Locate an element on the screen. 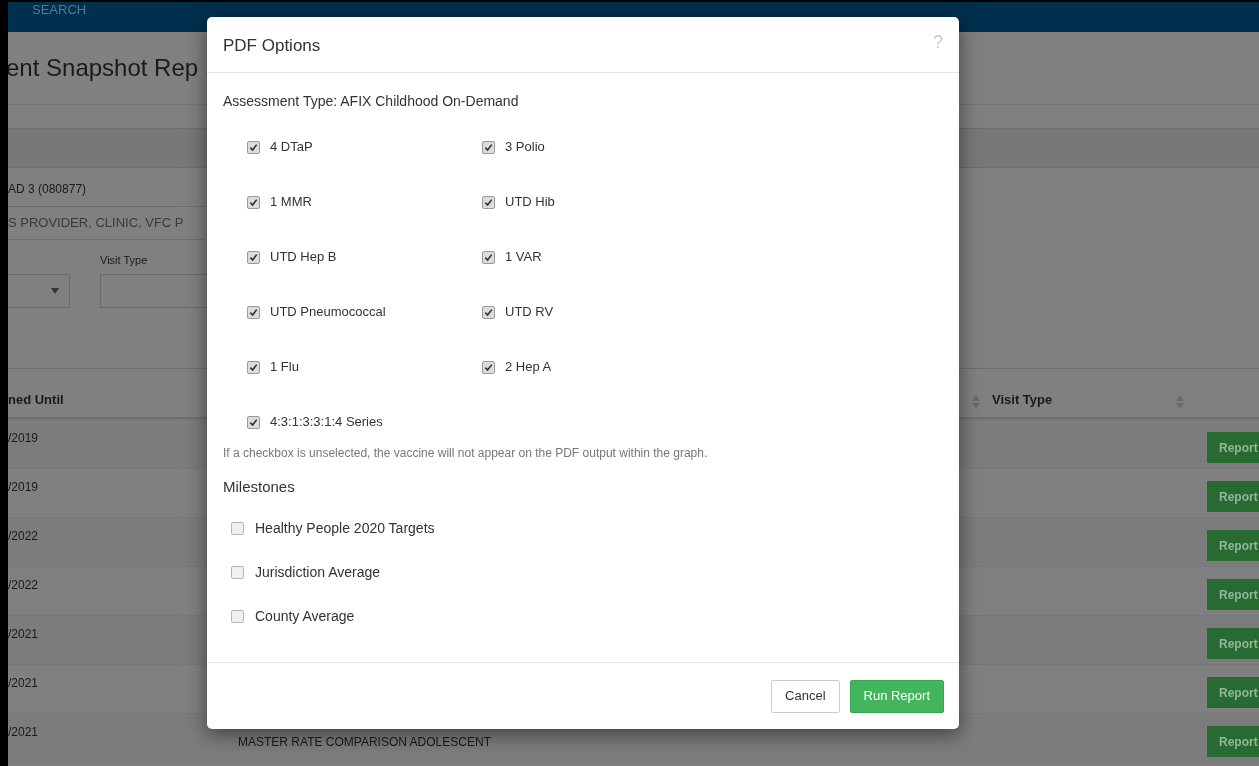  provider-field: S PROVIDER, CLINIC, VFC P is located at coordinates (106, 223).